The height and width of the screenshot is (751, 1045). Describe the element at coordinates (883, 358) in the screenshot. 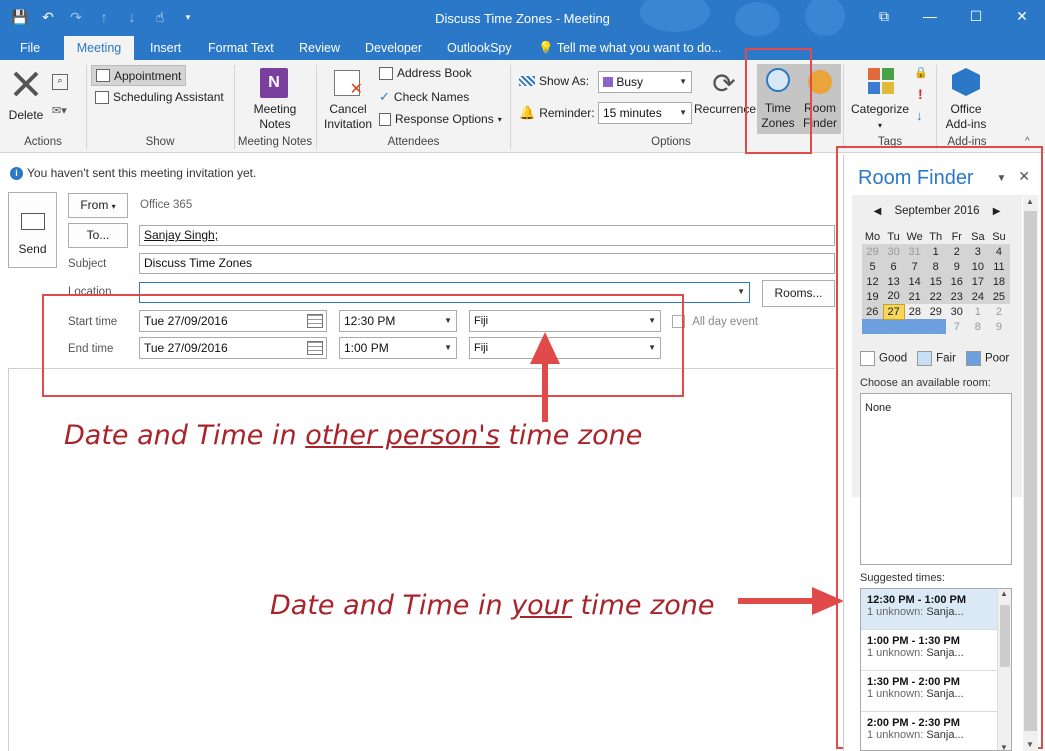

I see `legend-good: Good` at that location.